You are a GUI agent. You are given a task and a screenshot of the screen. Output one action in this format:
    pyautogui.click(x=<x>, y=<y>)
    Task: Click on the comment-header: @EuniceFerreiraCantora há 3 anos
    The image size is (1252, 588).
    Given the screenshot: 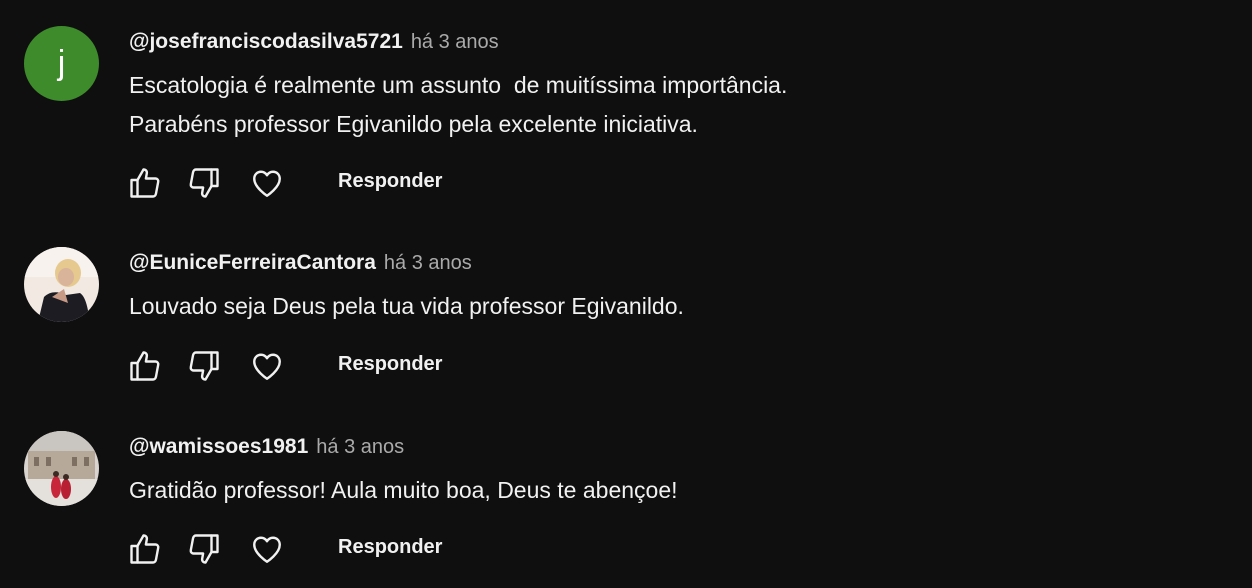 What is the action you would take?
    pyautogui.click(x=300, y=265)
    